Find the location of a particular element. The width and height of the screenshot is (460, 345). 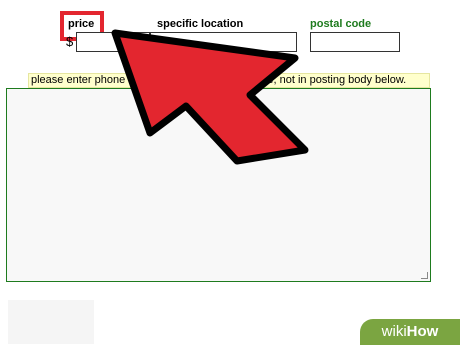

watermark-brand: wiki is located at coordinates (394, 331).